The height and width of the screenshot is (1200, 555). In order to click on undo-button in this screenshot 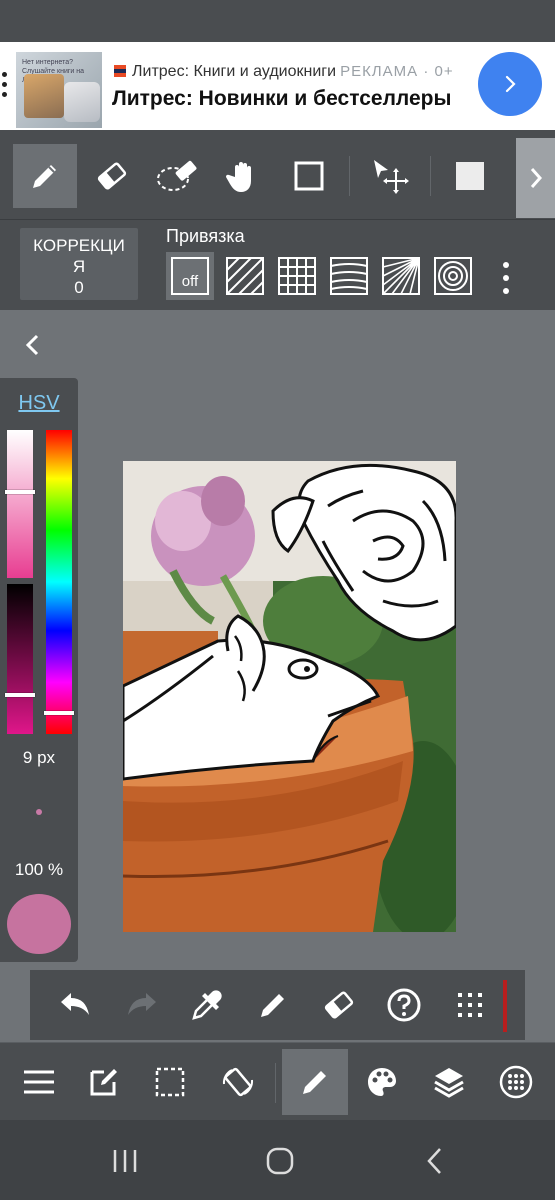, I will do `click(75, 1005)`.